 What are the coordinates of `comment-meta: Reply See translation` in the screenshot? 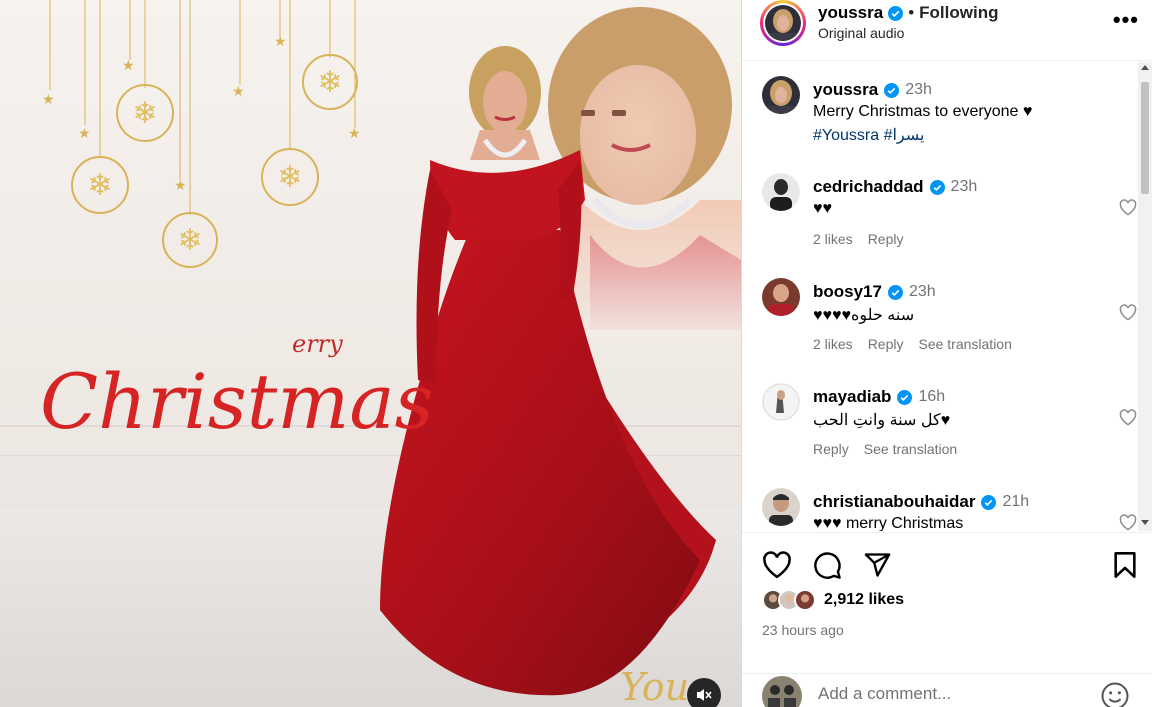 It's located at (885, 449).